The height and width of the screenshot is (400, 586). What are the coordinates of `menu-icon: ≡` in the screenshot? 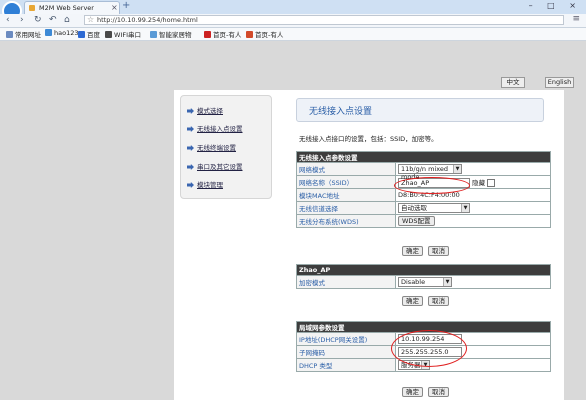 It's located at (576, 19).